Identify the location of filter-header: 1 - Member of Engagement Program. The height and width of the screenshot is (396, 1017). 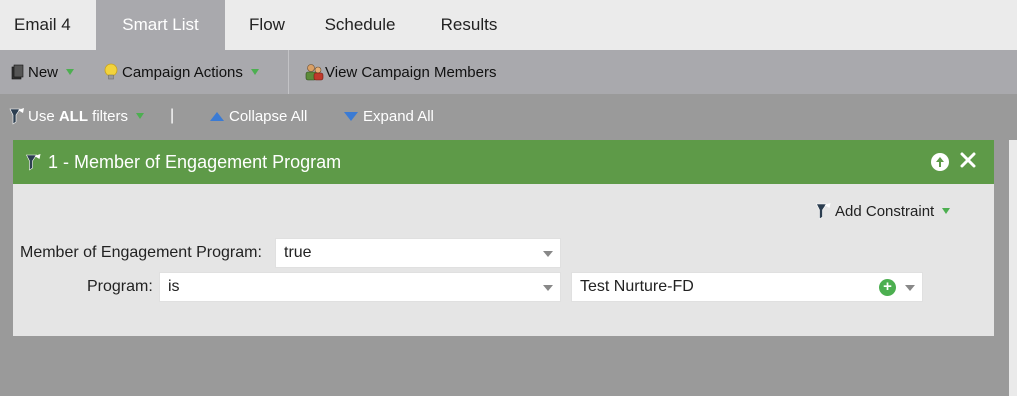
(503, 162).